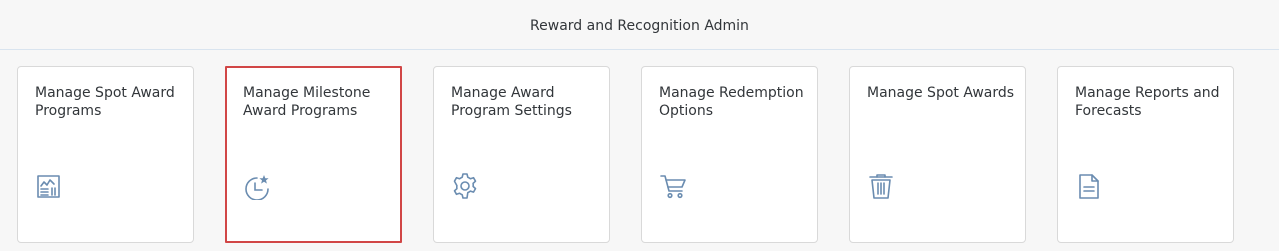 The width and height of the screenshot is (1279, 251). What do you see at coordinates (465, 186) in the screenshot?
I see `gear-icon` at bounding box center [465, 186].